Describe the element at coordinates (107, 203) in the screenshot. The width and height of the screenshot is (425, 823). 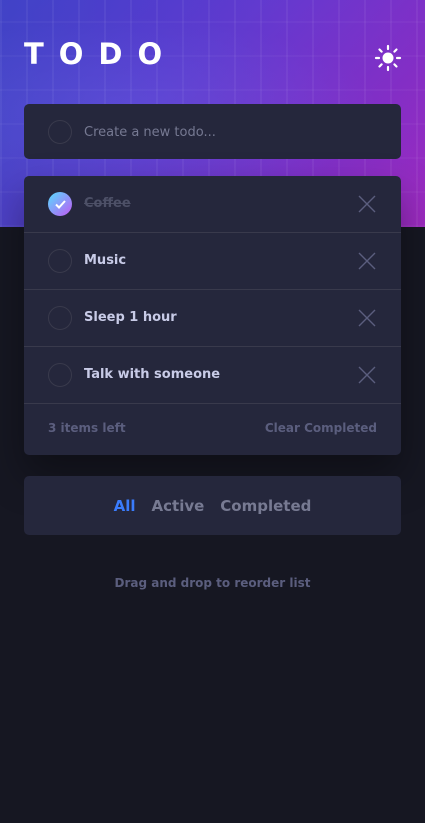
I see `todo-text: Coffee` at that location.